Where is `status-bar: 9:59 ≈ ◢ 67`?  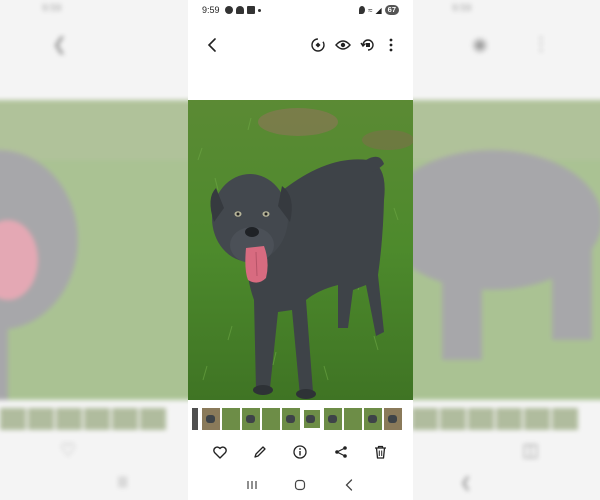
status-bar: 9:59 ≈ ◢ 67 is located at coordinates (300, 10).